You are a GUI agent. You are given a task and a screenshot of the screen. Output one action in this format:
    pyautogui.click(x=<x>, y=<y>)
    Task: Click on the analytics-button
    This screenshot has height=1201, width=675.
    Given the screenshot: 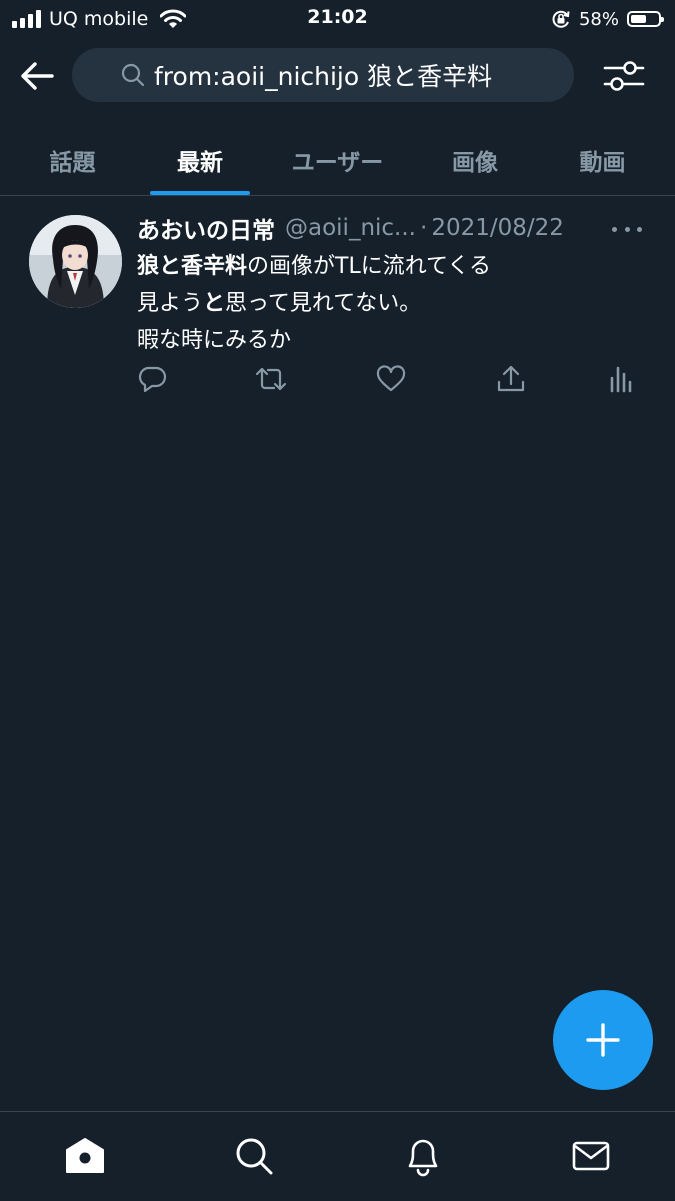 What is the action you would take?
    pyautogui.click(x=620, y=379)
    